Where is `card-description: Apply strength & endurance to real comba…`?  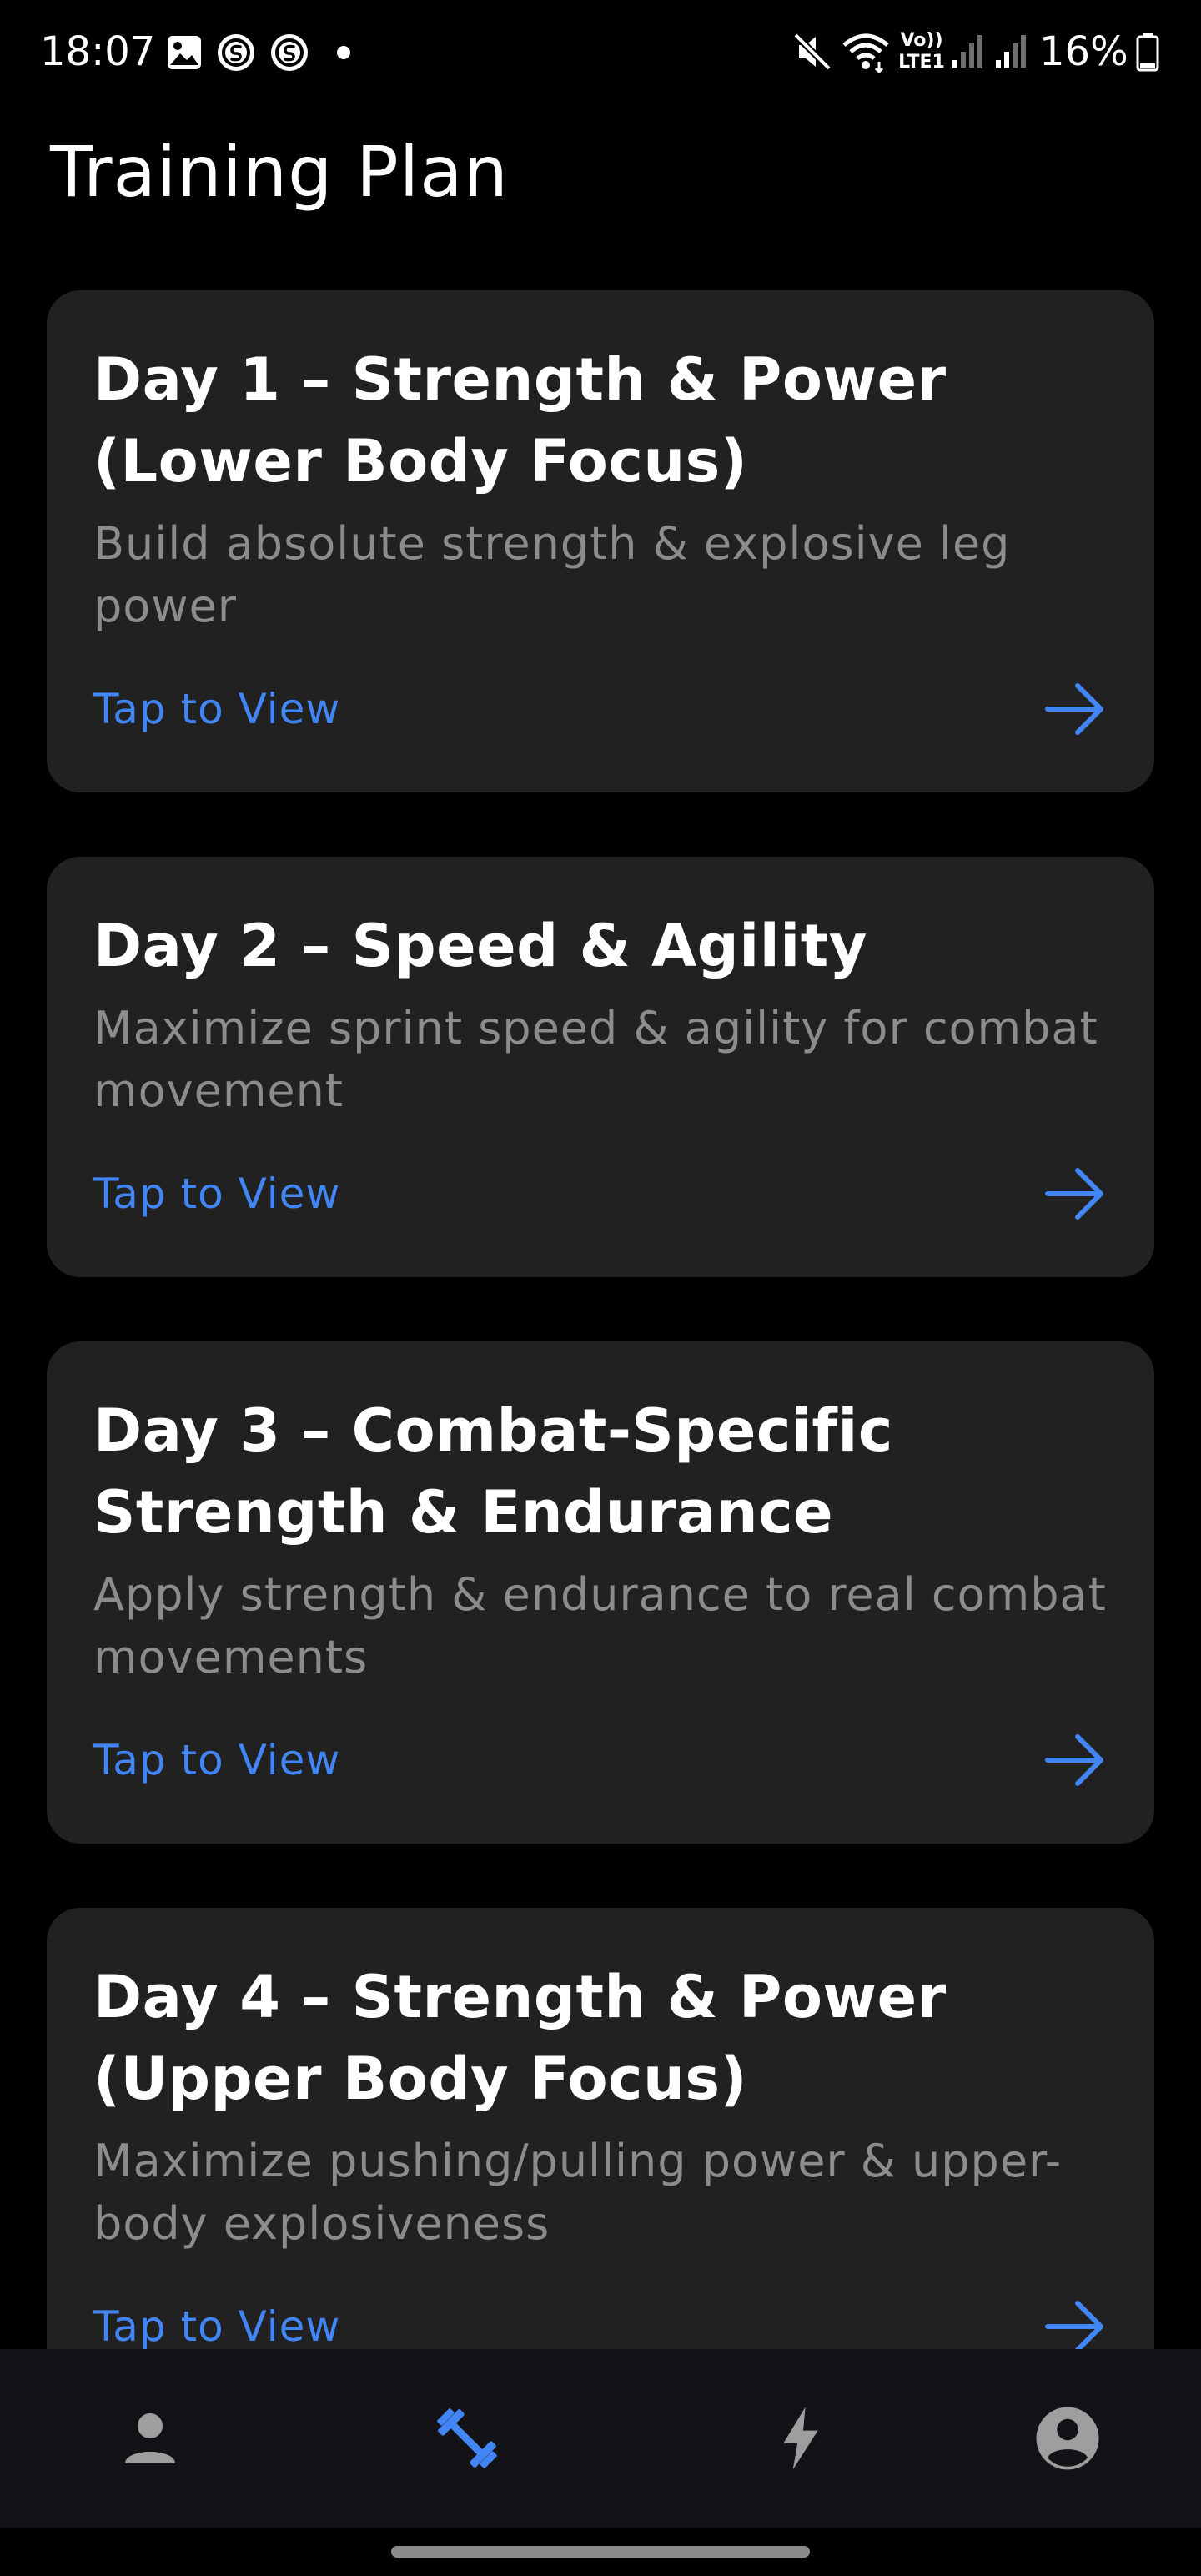 card-description: Apply strength & endurance to real comba… is located at coordinates (600, 1625).